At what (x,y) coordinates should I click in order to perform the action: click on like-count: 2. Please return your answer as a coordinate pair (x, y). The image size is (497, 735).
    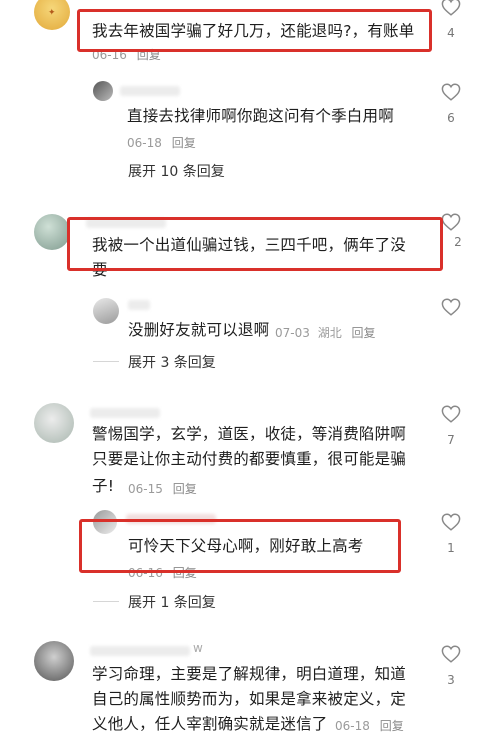
    Looking at the image, I should click on (458, 242).